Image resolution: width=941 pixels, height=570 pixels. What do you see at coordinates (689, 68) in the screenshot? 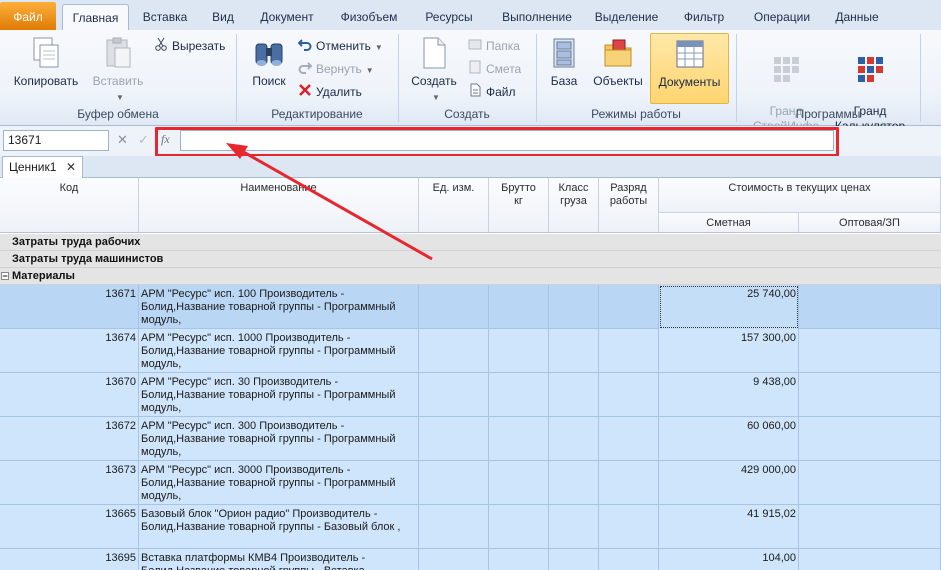
I see `documents-button: Документы` at bounding box center [689, 68].